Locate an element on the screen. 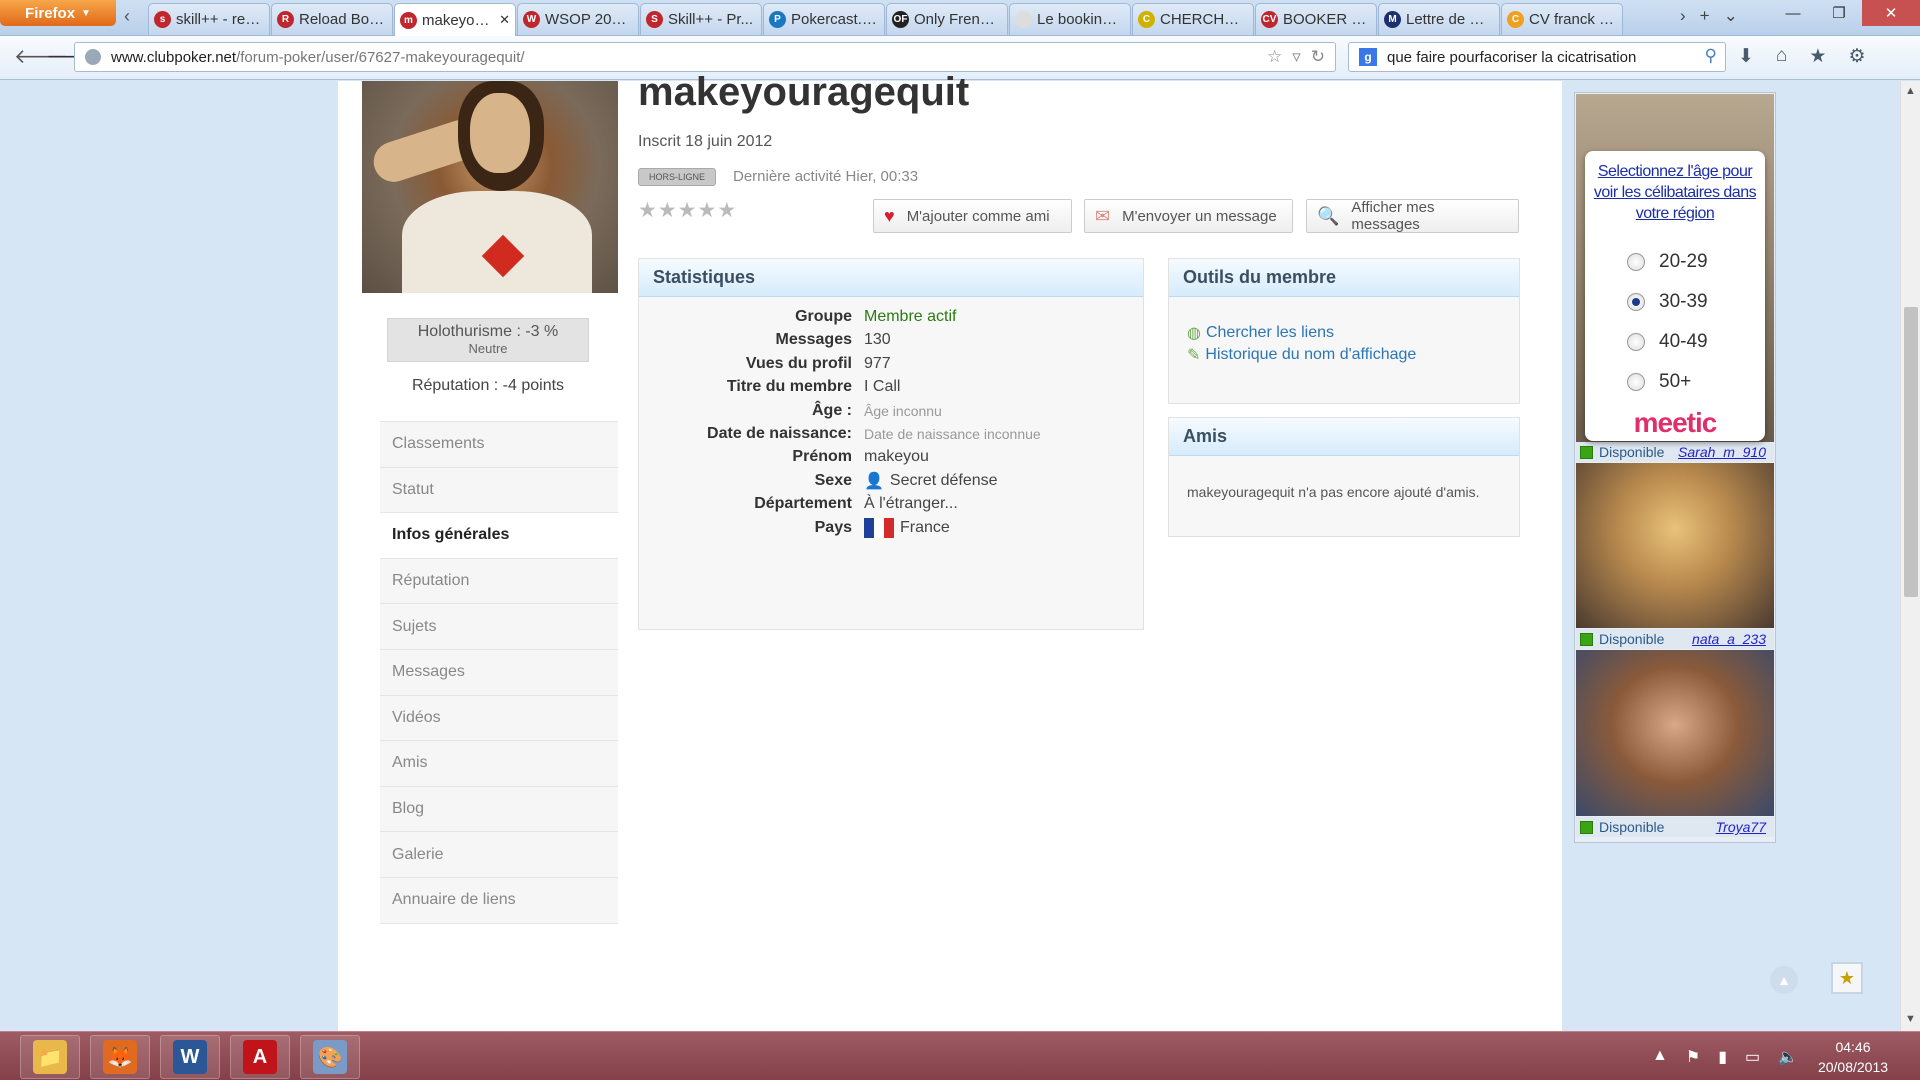  taskbar-app-button: 🎨 is located at coordinates (330, 1057).